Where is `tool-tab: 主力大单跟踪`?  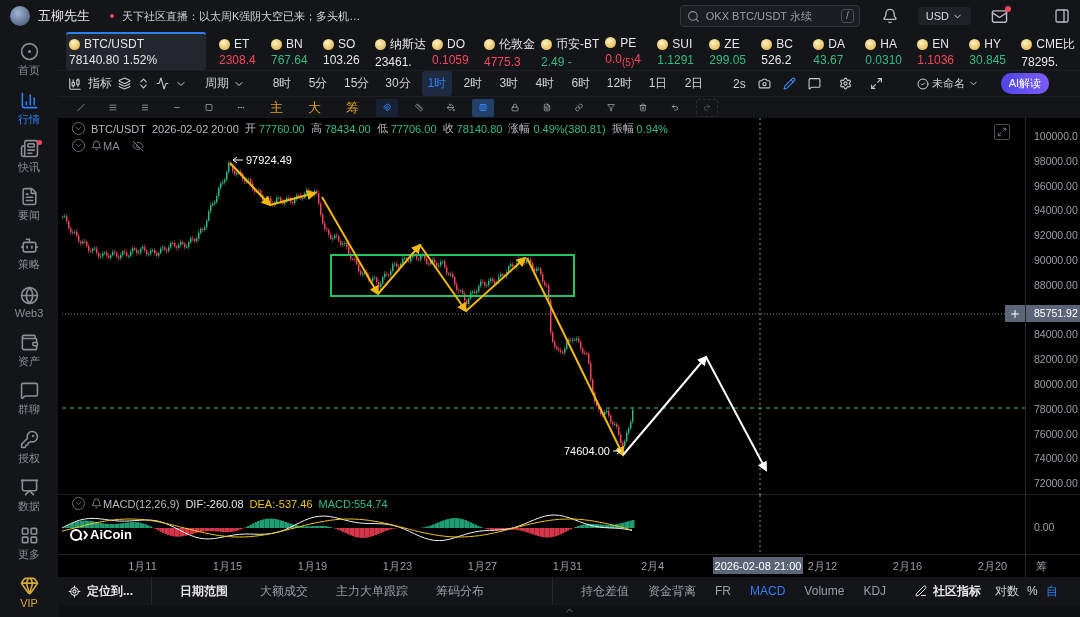 tool-tab: 主力大单跟踪 is located at coordinates (372, 591).